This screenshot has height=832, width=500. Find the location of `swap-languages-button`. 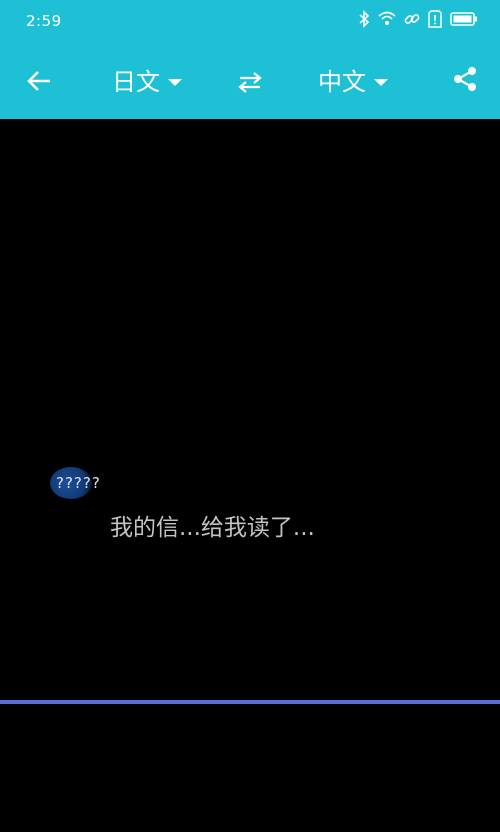

swap-languages-button is located at coordinates (250, 82).